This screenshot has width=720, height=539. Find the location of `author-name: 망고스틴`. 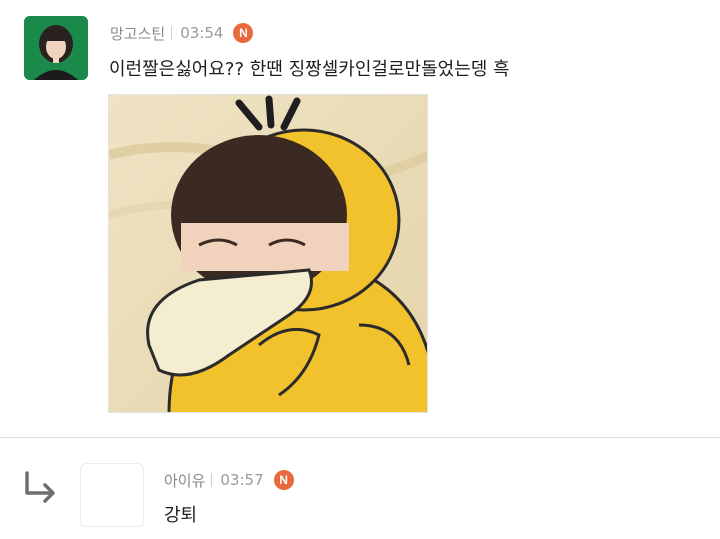

author-name: 망고스틴 is located at coordinates (137, 33).